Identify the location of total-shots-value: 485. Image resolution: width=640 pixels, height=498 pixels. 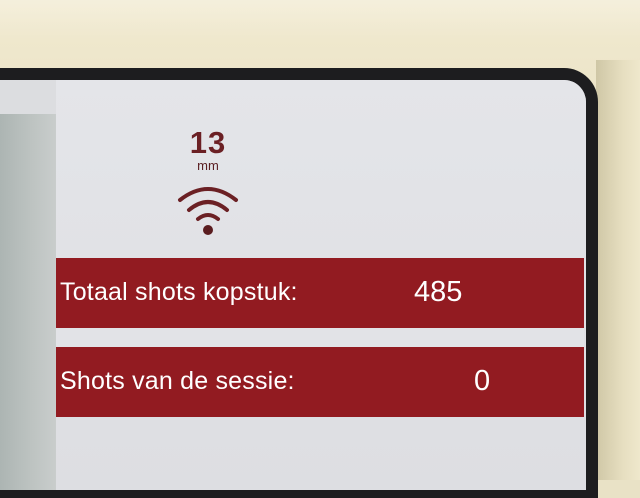
(438, 292).